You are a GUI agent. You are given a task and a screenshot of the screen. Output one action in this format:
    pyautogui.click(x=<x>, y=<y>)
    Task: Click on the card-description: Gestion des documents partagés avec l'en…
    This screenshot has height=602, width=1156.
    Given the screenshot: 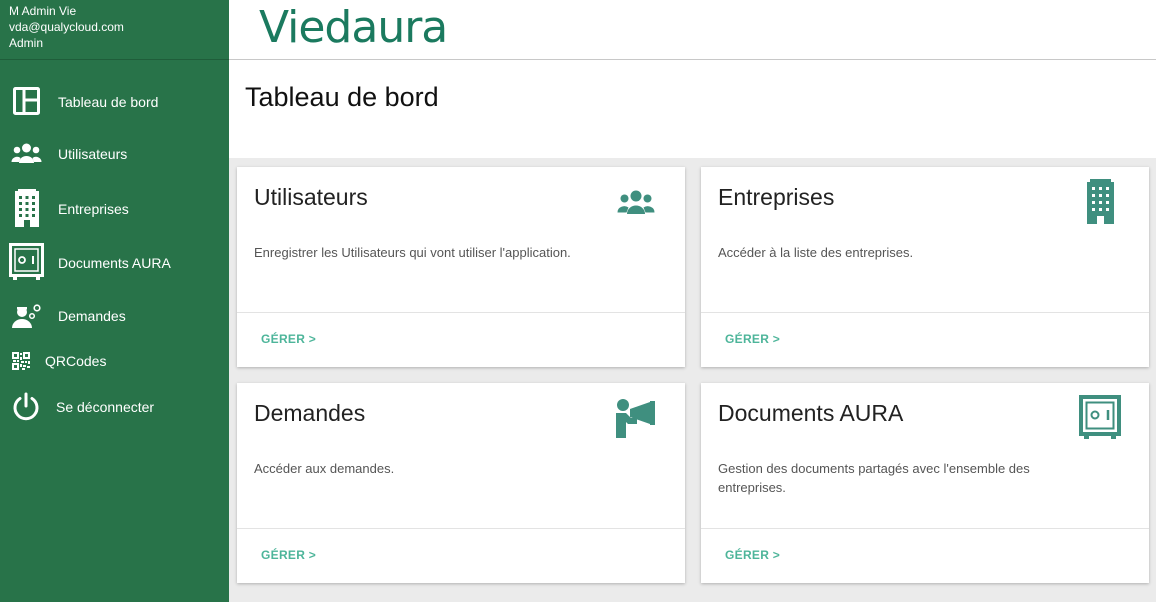 What is the action you would take?
    pyautogui.click(x=874, y=478)
    